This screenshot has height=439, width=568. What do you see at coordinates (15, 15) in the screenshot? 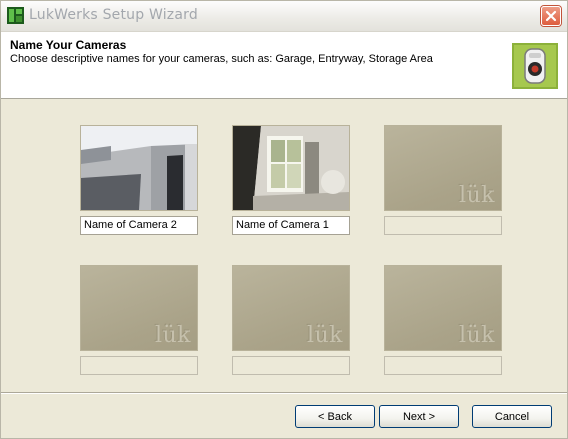
I see `lukwerks-app-icon` at bounding box center [15, 15].